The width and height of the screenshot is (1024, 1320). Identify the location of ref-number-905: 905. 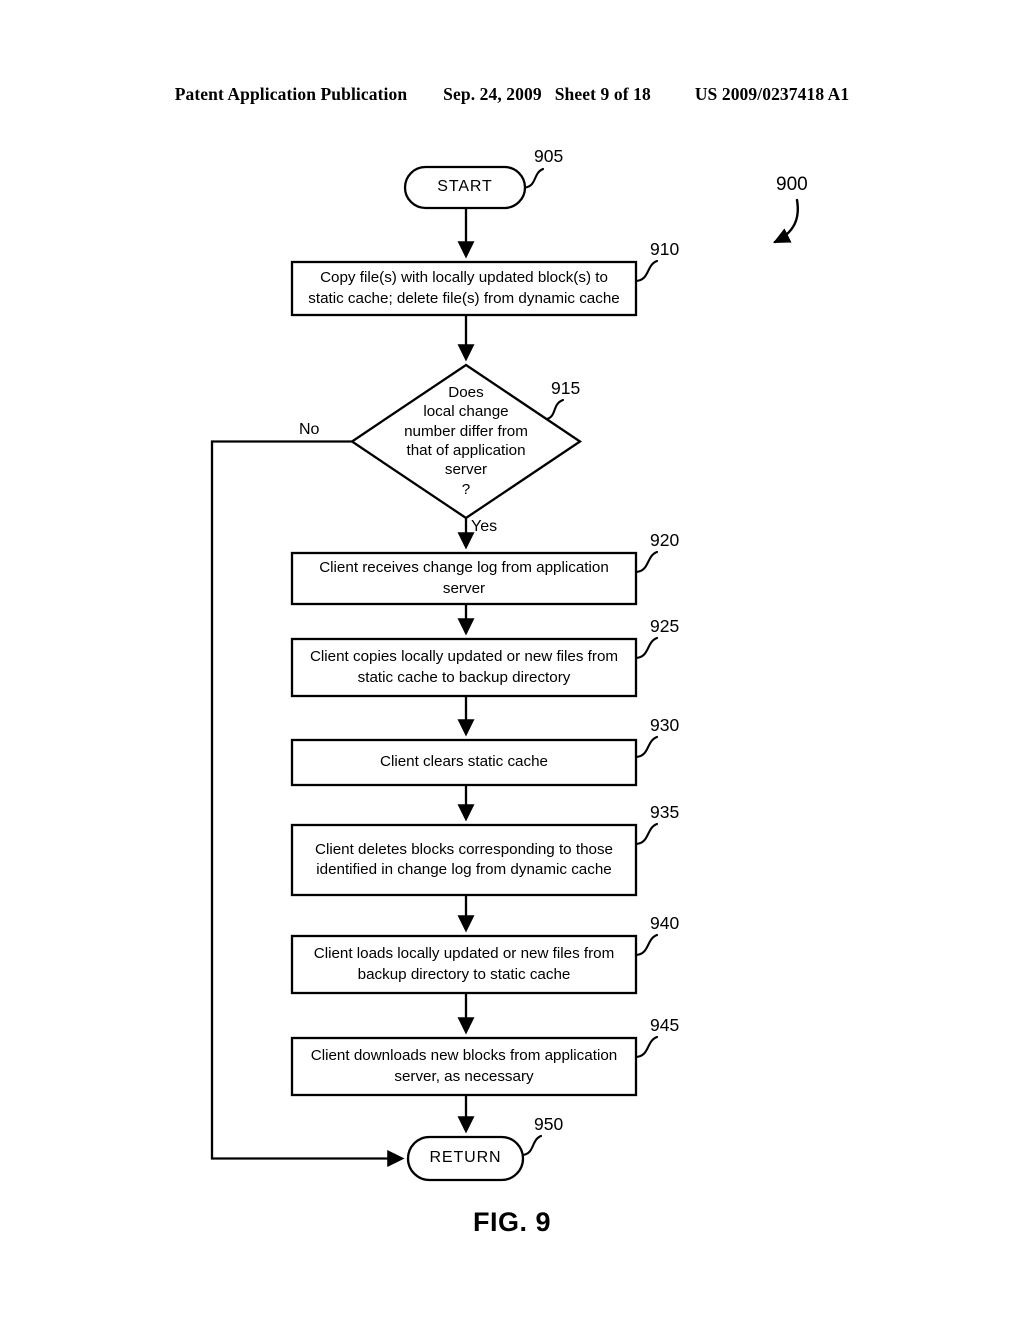
(549, 156).